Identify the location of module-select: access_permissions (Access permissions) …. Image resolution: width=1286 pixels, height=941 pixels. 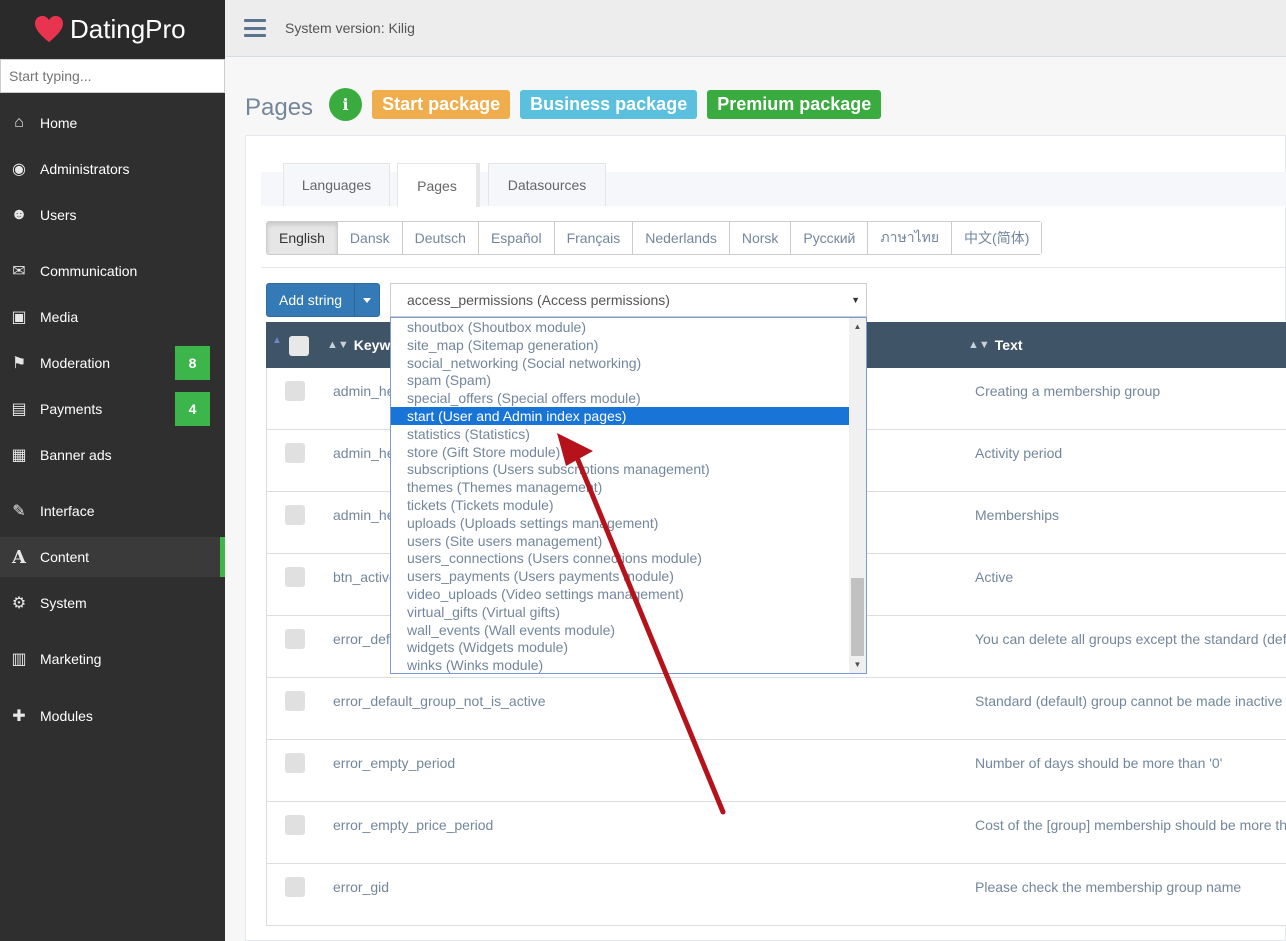
(628, 300).